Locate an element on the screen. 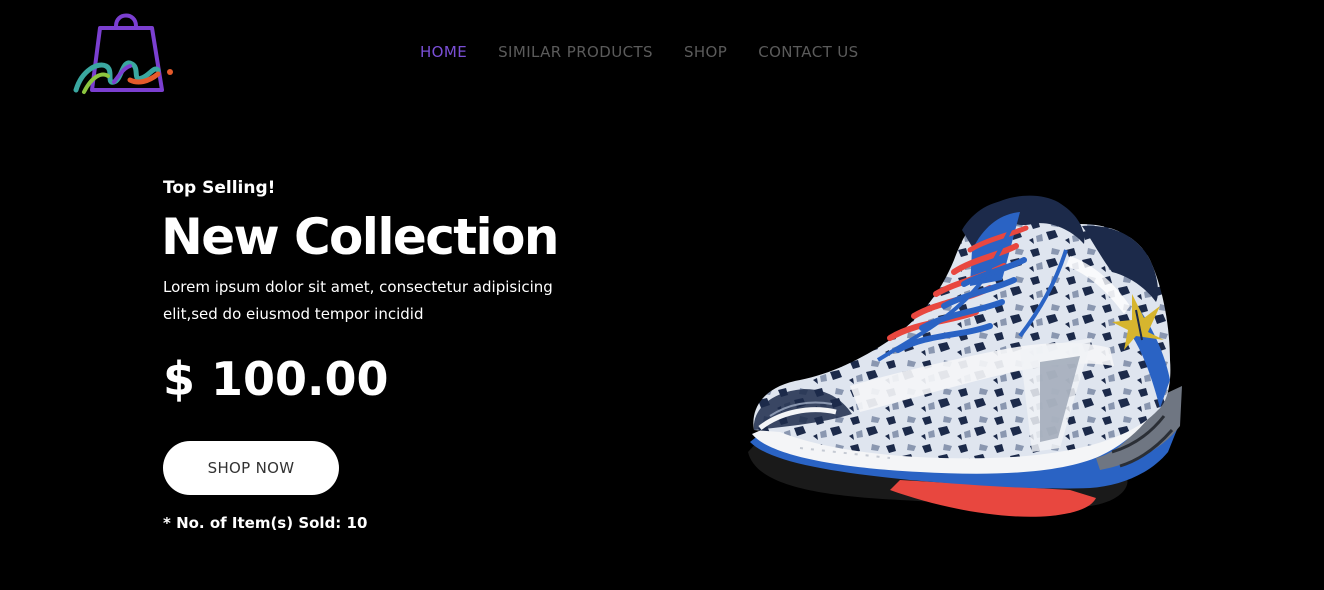  nav-contact-us: CONTACT US is located at coordinates (808, 52).